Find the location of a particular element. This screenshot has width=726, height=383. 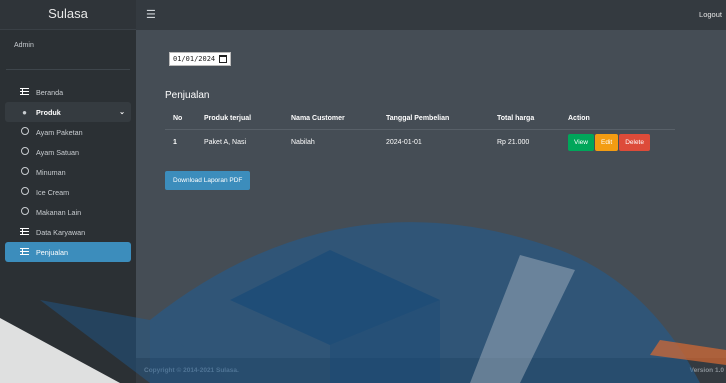

sidebar-item-penjualan: Penjualan is located at coordinates (68, 252).